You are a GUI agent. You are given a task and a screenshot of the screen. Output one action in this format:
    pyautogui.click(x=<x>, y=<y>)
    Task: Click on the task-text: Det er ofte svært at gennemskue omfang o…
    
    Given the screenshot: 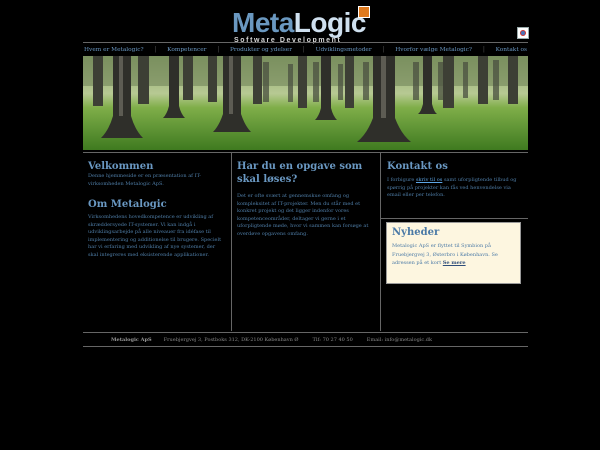 What is the action you would take?
    pyautogui.click(x=303, y=215)
    